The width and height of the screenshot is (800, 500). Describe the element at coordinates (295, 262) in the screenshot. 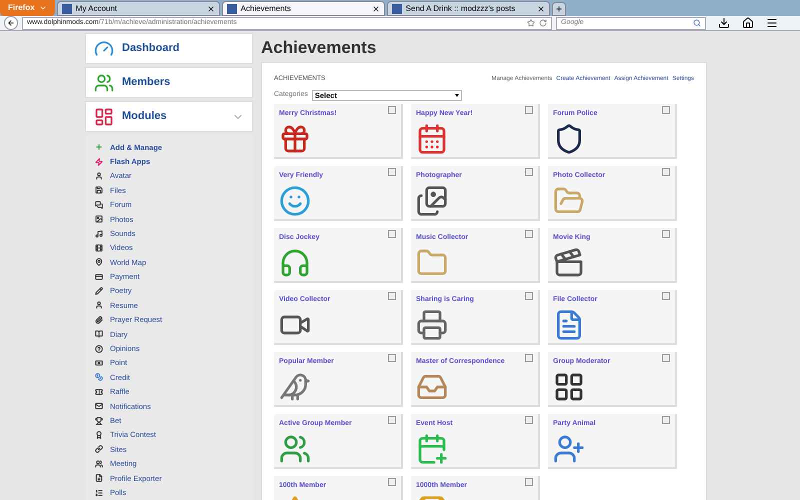

I see `headphones-icon` at that location.